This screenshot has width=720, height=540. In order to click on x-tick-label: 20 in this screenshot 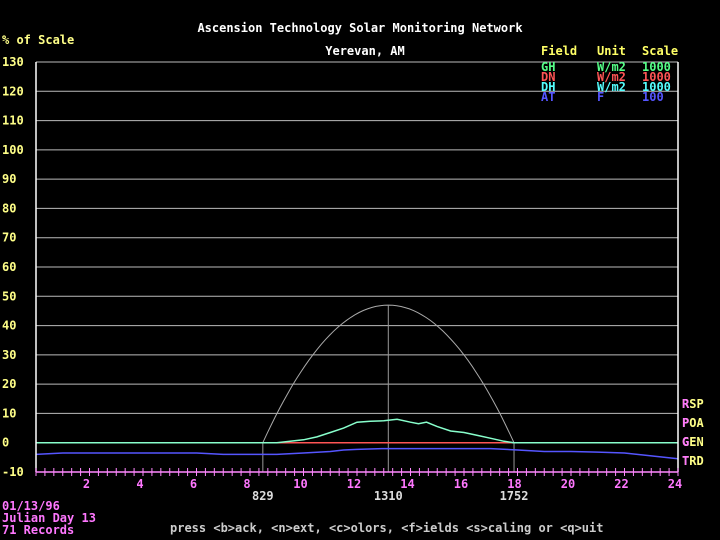, I will do `click(568, 484)`.